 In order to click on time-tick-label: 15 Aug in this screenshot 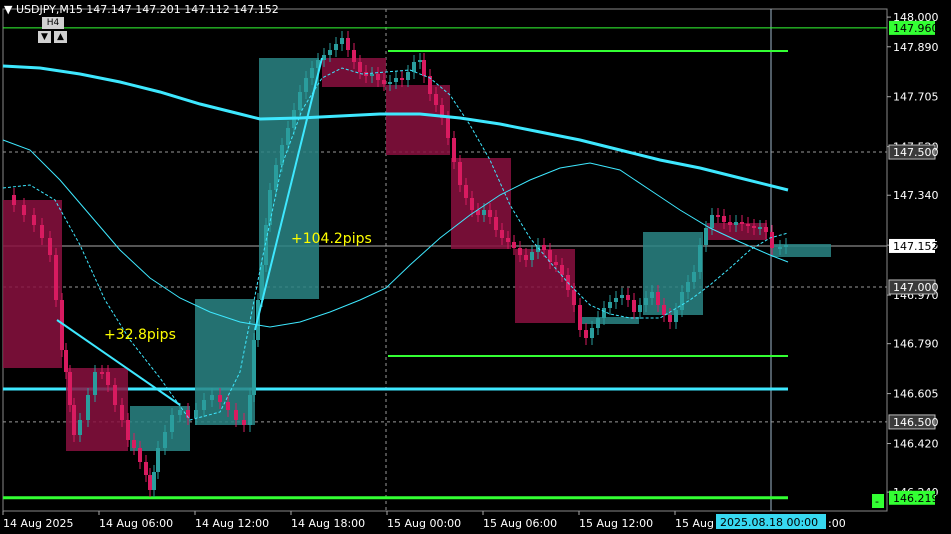, I will do `click(694, 523)`.